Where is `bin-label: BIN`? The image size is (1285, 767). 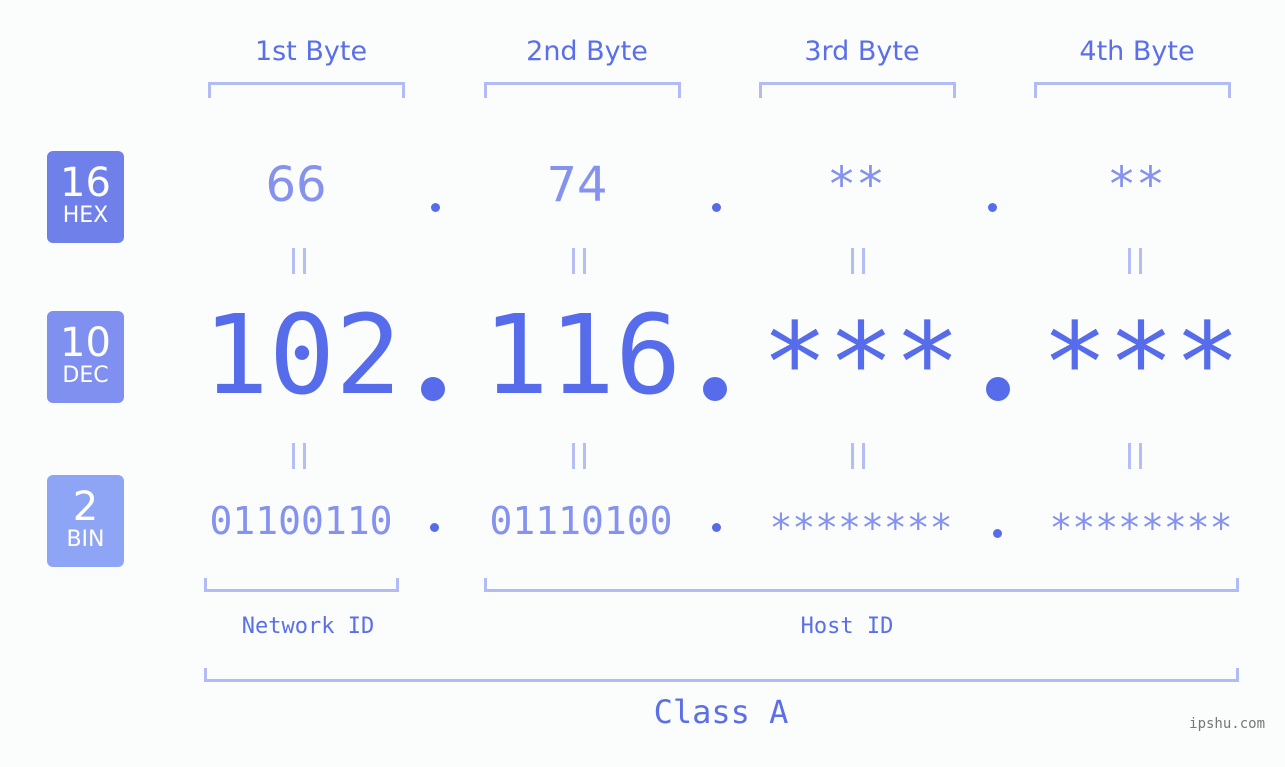
bin-label: BIN is located at coordinates (85, 539).